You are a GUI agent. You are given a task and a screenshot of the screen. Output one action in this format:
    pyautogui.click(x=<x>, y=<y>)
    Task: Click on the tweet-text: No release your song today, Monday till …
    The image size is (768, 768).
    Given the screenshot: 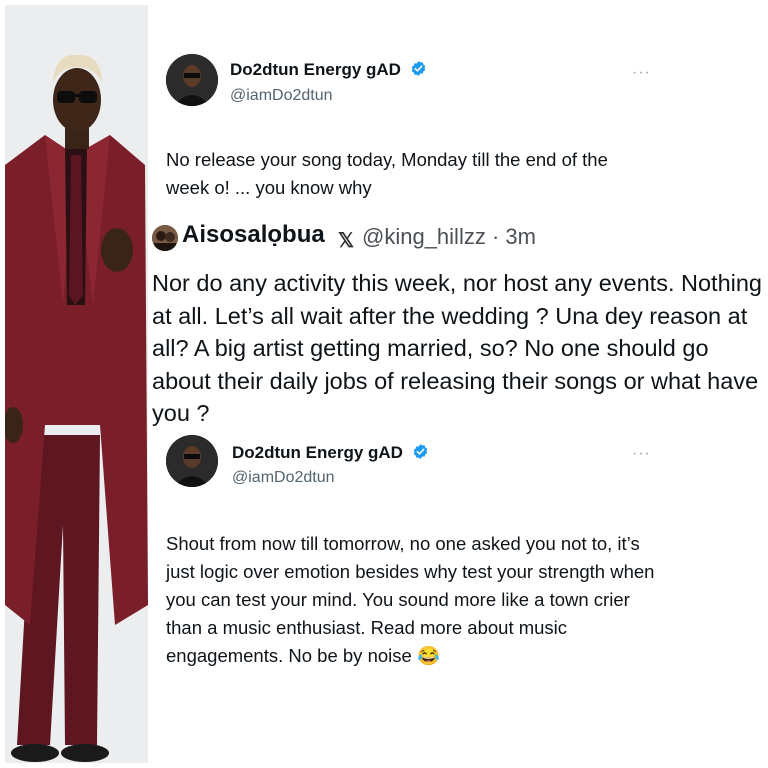 What is the action you would take?
    pyautogui.click(x=387, y=173)
    